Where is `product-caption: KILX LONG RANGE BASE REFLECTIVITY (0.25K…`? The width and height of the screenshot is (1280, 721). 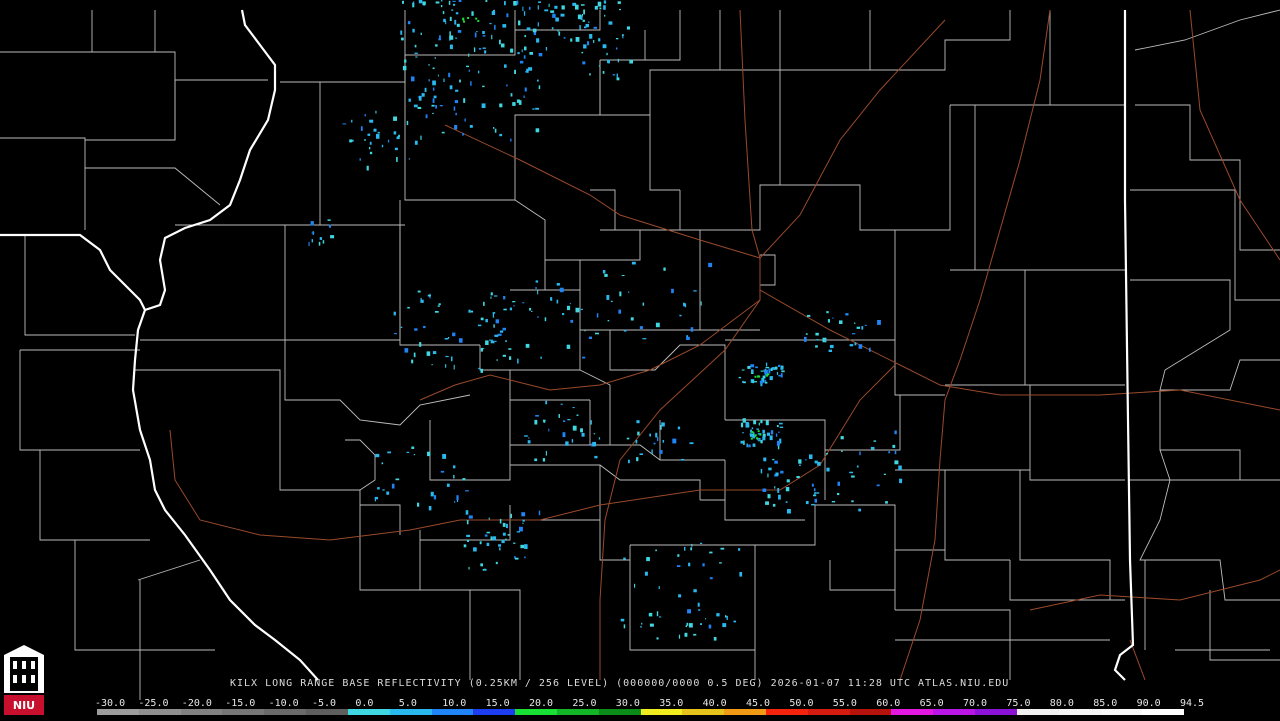
product-caption: KILX LONG RANGE BASE REFLECTIVITY (0.25K… is located at coordinates (620, 683).